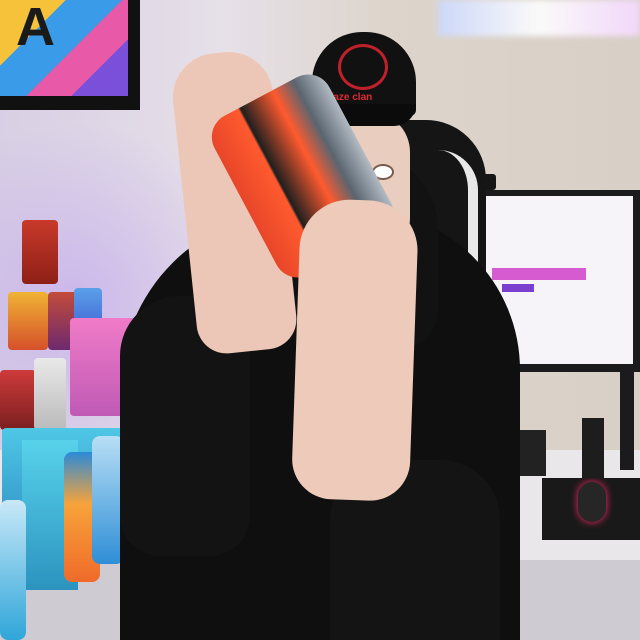  Describe the element at coordinates (70, 55) in the screenshot. I see `wall-poster: A` at that location.